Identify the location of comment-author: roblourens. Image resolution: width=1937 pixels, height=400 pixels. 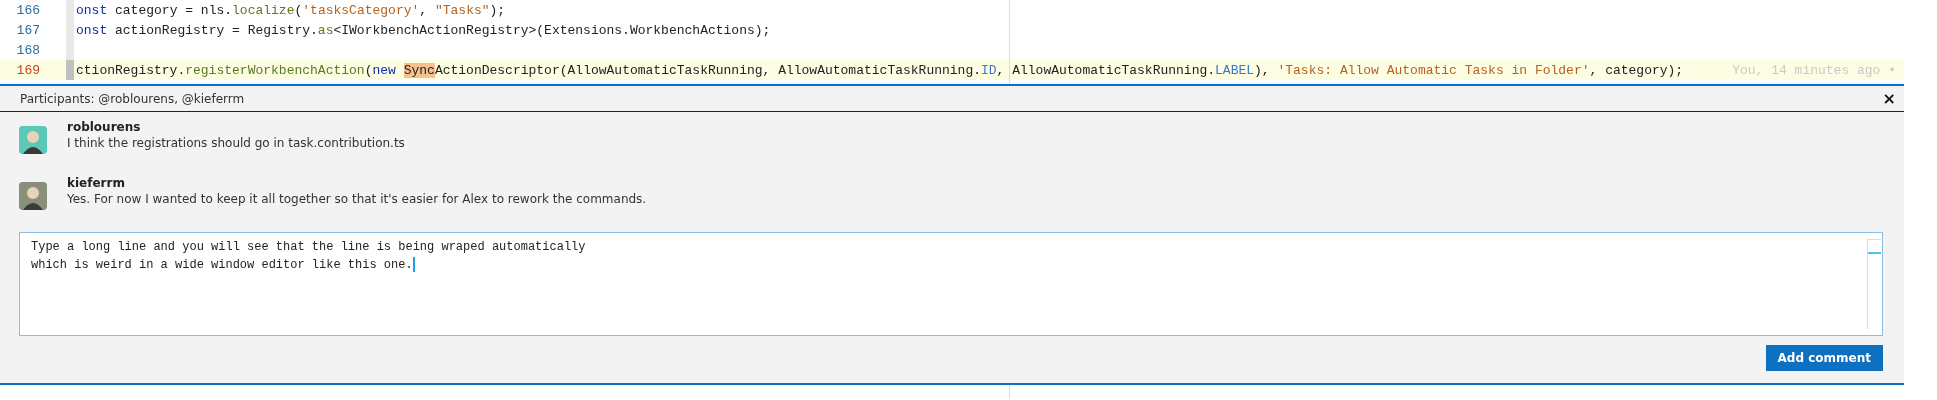
(104, 127).